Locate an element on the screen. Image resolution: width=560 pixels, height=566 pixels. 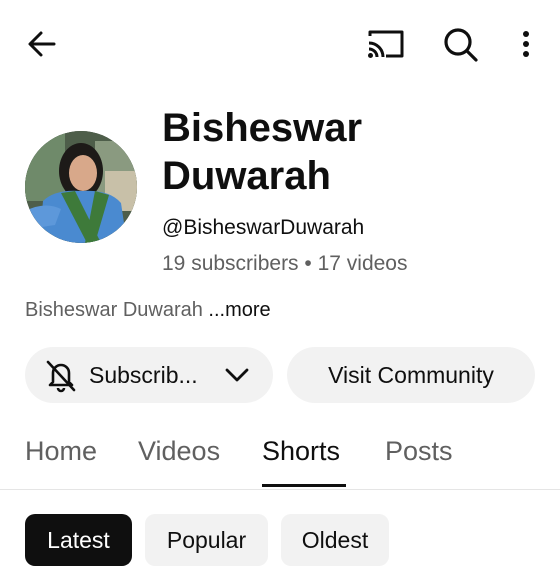
chip-popular: Popular is located at coordinates (206, 540).